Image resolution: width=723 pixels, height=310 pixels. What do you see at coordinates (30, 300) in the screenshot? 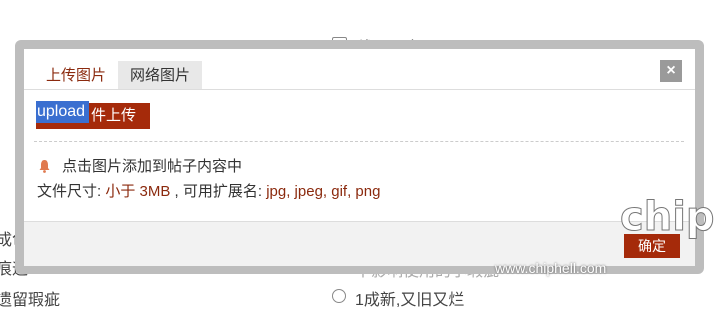
I see `flaws-label: 遗留瑕疵` at bounding box center [30, 300].